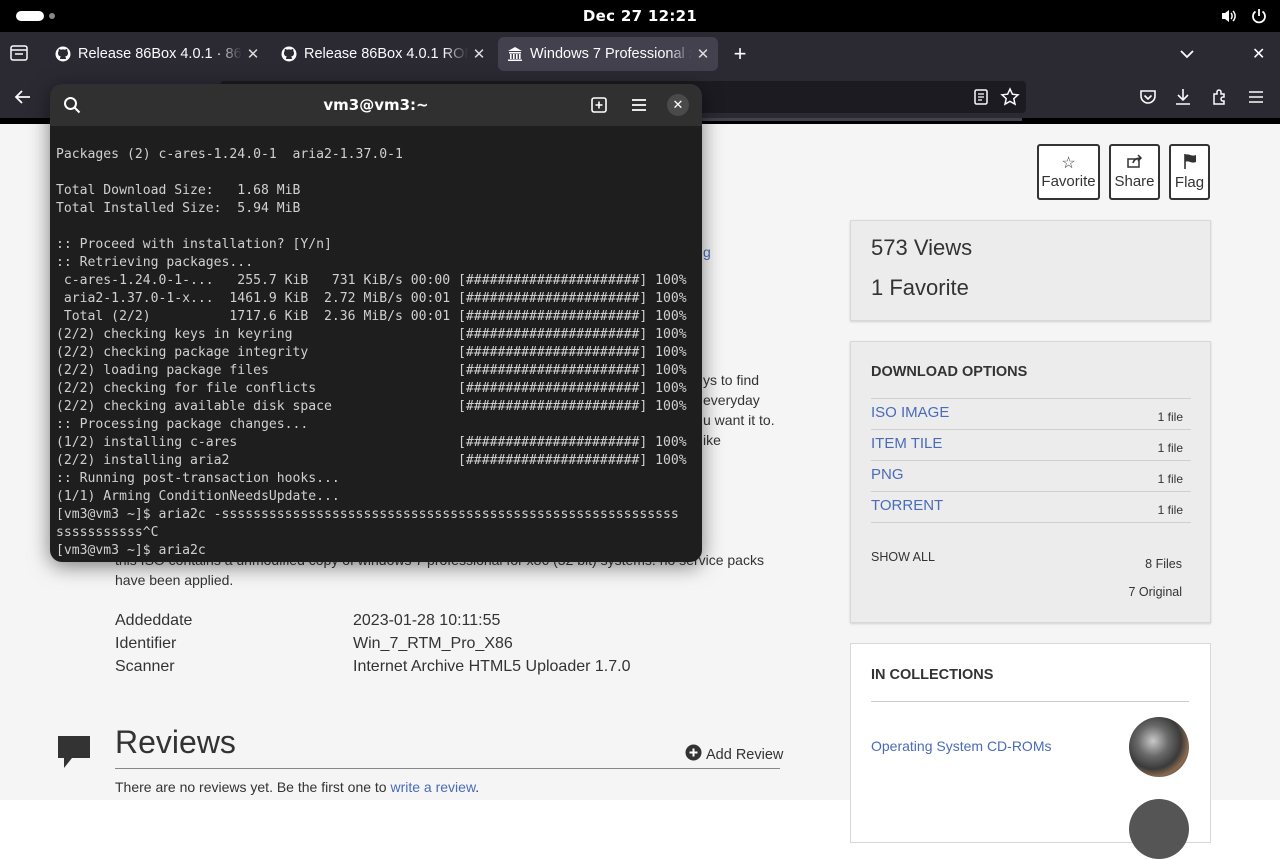 Image resolution: width=1280 pixels, height=859 pixels. I want to click on download-format-row: TORRENT 1 file, so click(1031, 506).